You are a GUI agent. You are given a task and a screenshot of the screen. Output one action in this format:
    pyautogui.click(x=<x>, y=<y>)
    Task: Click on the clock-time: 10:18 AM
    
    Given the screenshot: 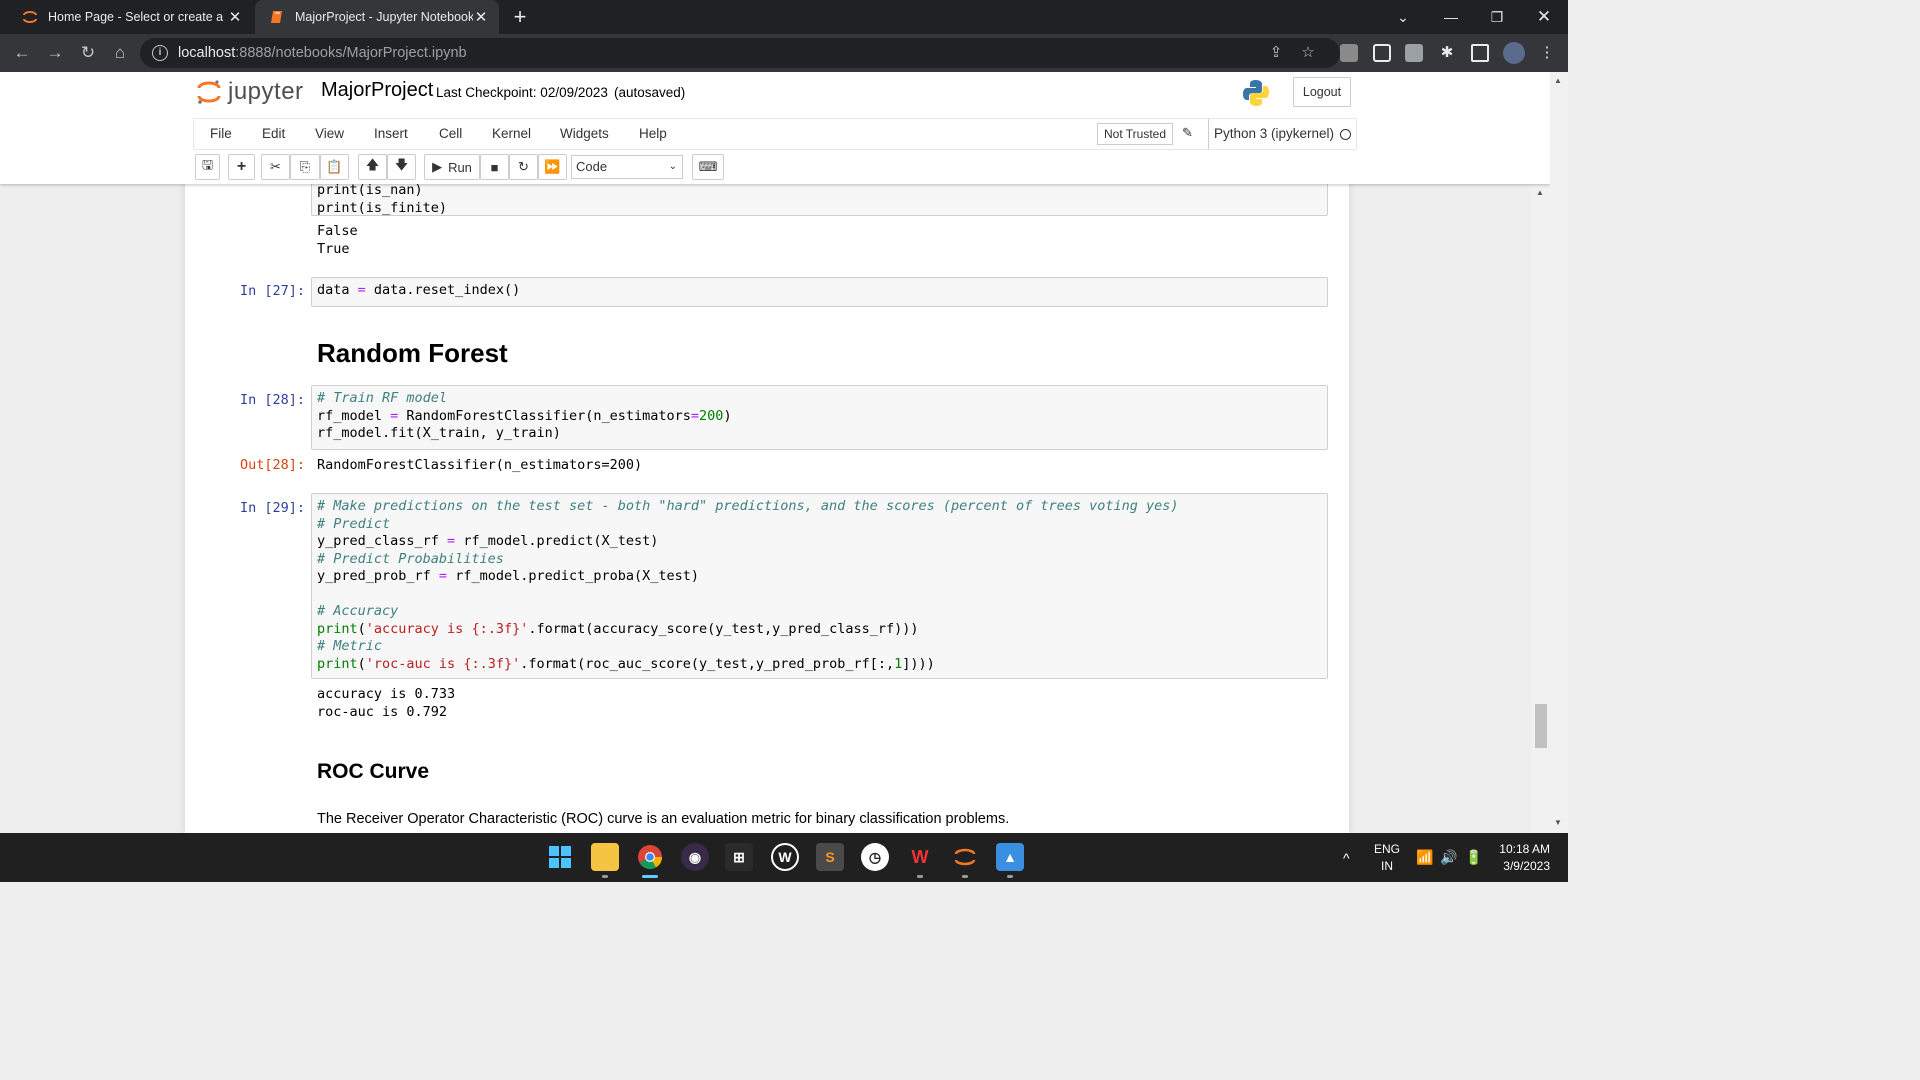 What is the action you would take?
    pyautogui.click(x=1524, y=849)
    